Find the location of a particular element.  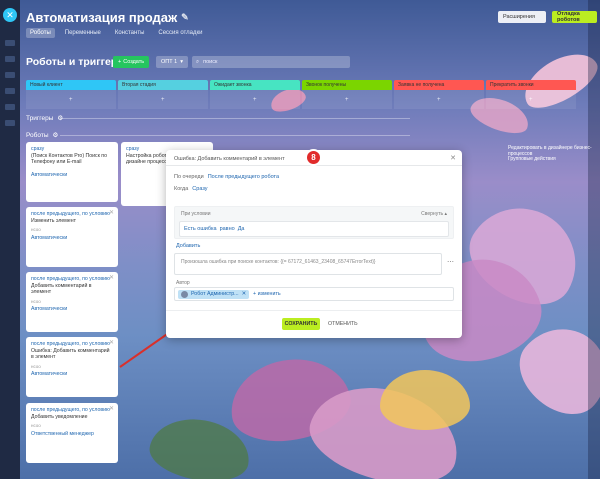

left-sidebar: ✕ is located at coordinates (10, 239).